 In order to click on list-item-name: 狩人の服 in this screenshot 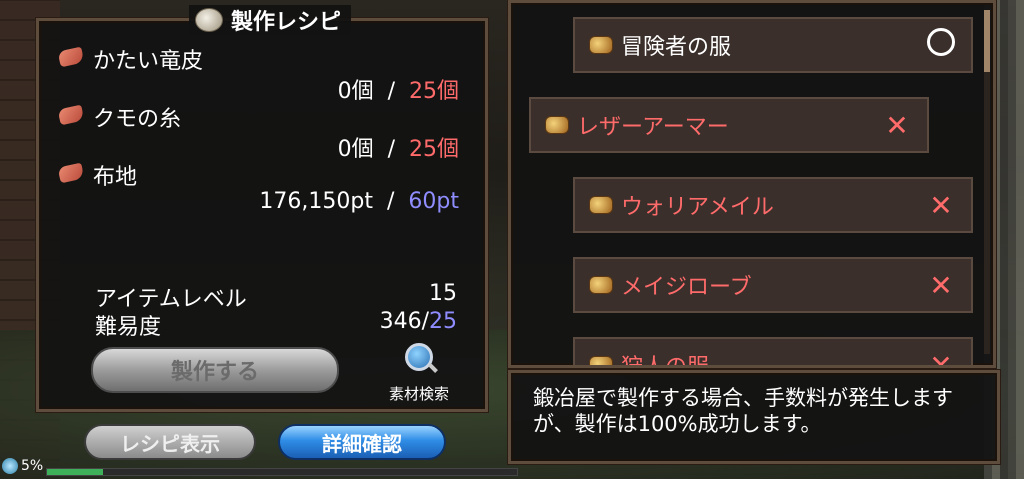, I will do `click(665, 361)`.